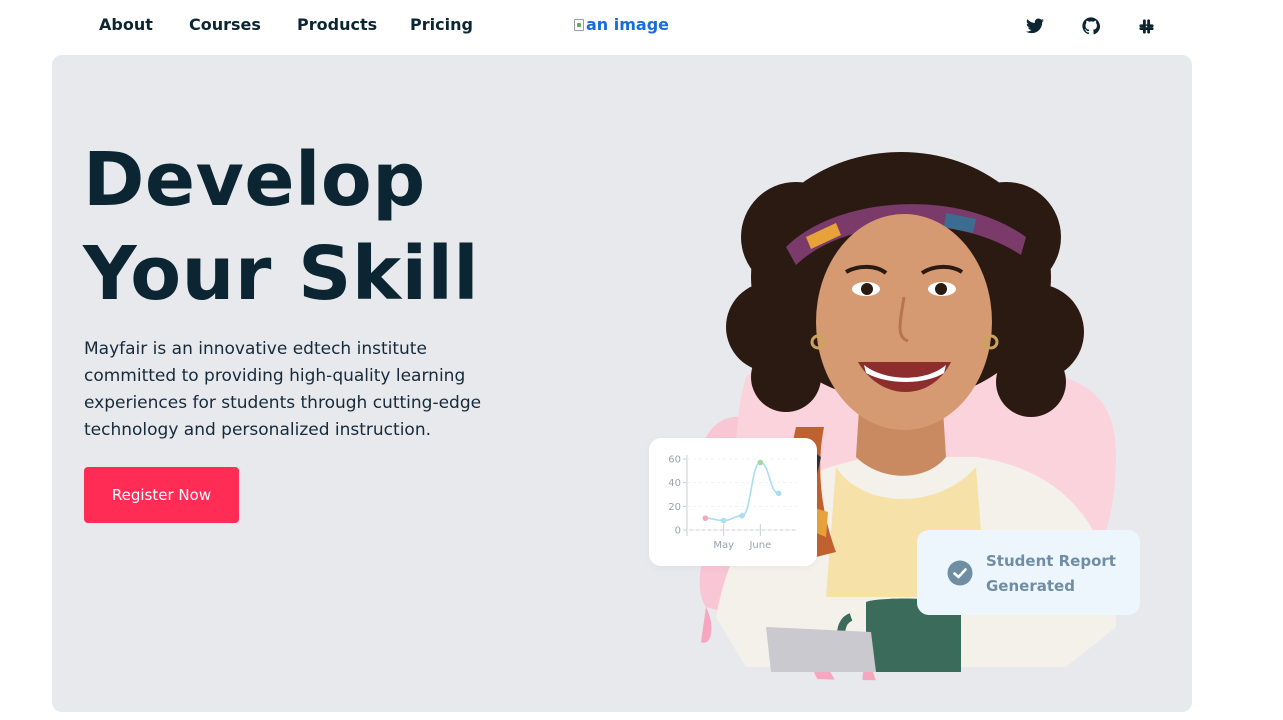 Image resolution: width=1283 pixels, height=720 pixels. What do you see at coordinates (674, 483) in the screenshot?
I see `y-tick-label-2: 40` at bounding box center [674, 483].